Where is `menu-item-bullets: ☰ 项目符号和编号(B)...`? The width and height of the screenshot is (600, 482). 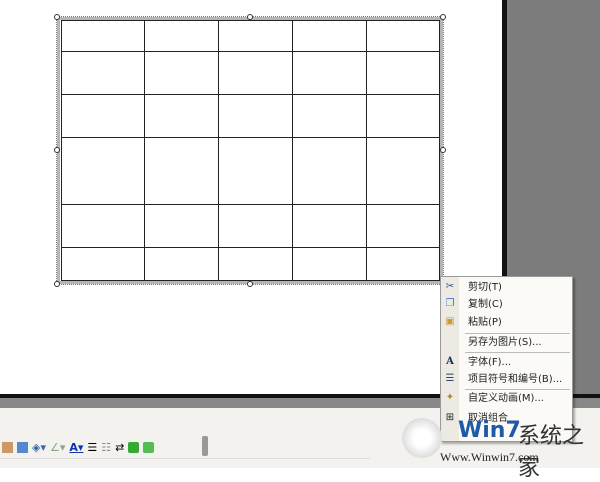
menu-item-bullets: ☰ 项目符号和编号(B)... is located at coordinates (507, 379).